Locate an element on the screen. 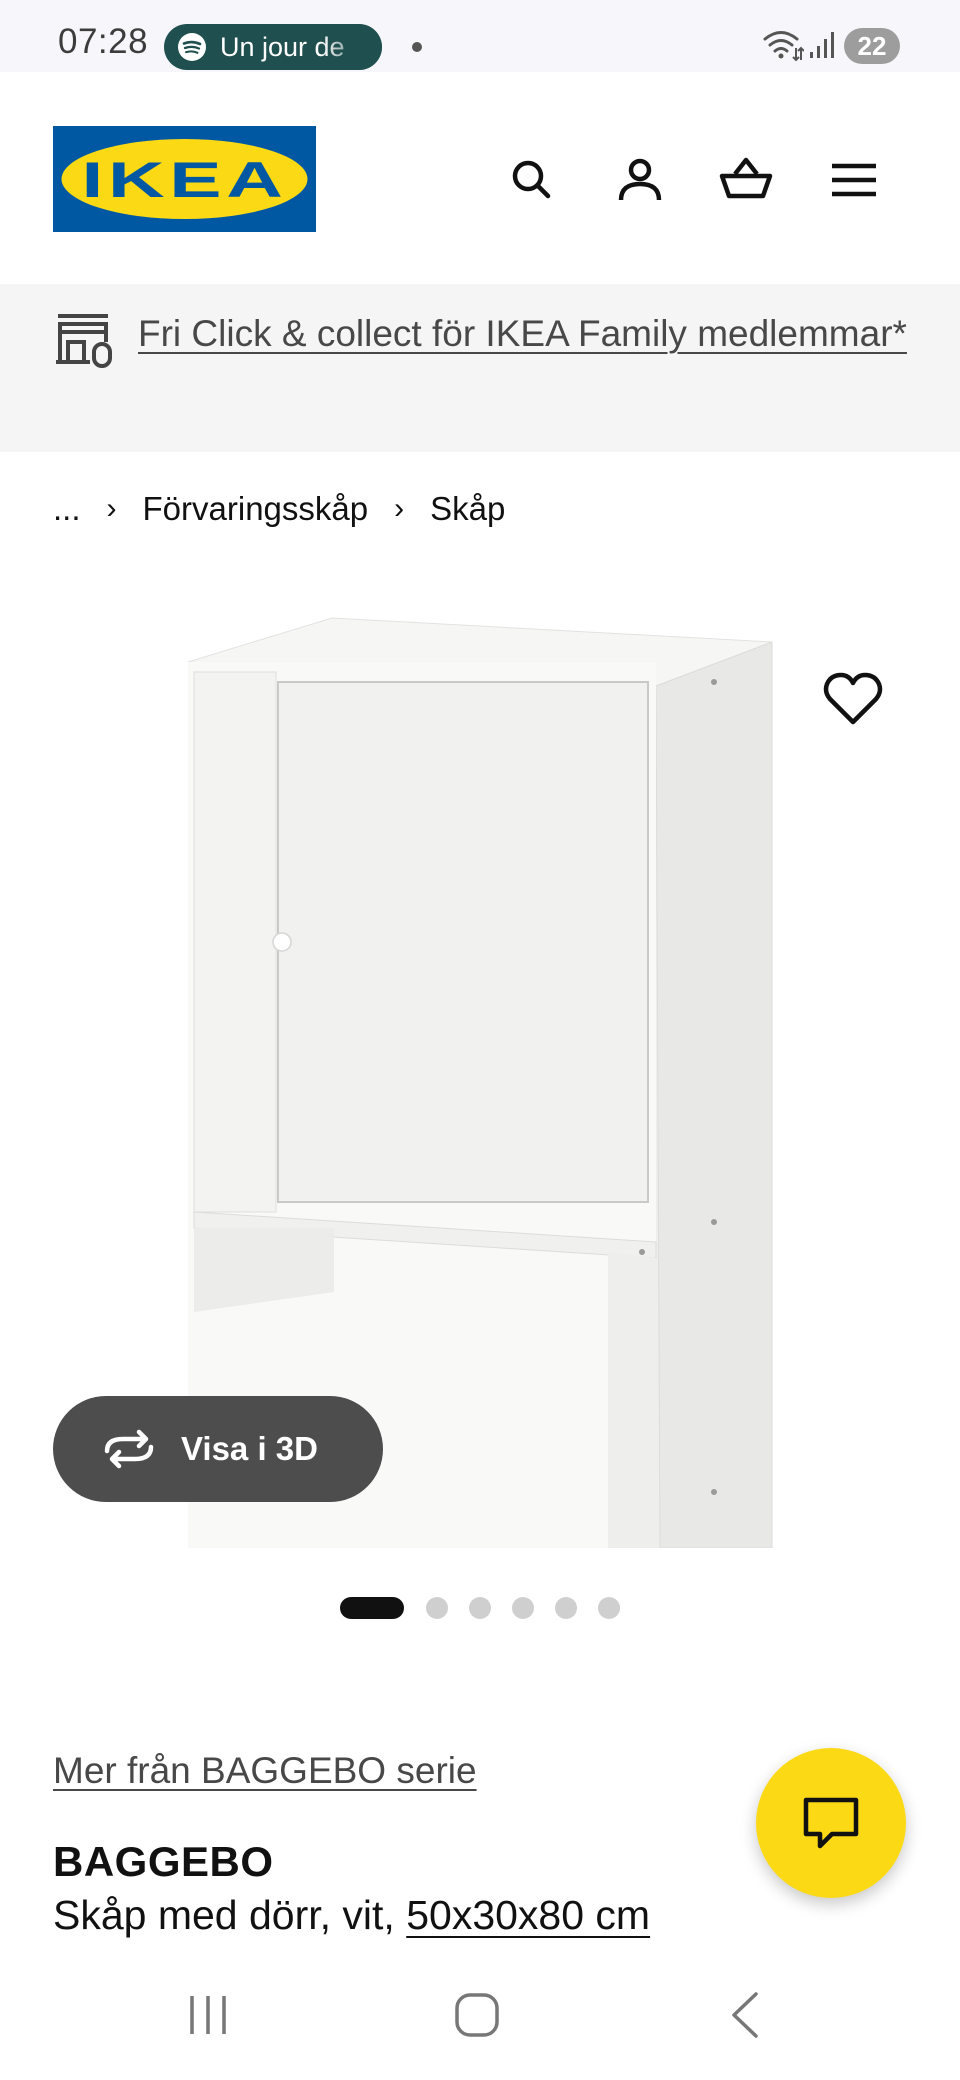 This screenshot has height=2080, width=960. signal-icon is located at coordinates (822, 45).